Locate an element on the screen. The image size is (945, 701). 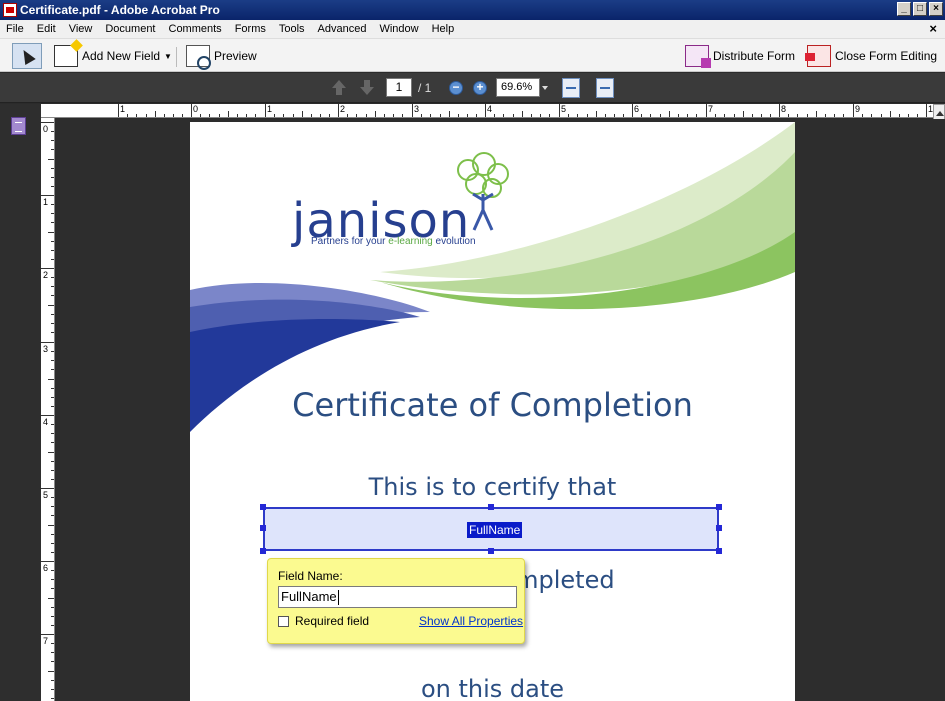
menu-comments: Comments is located at coordinates (194, 29).